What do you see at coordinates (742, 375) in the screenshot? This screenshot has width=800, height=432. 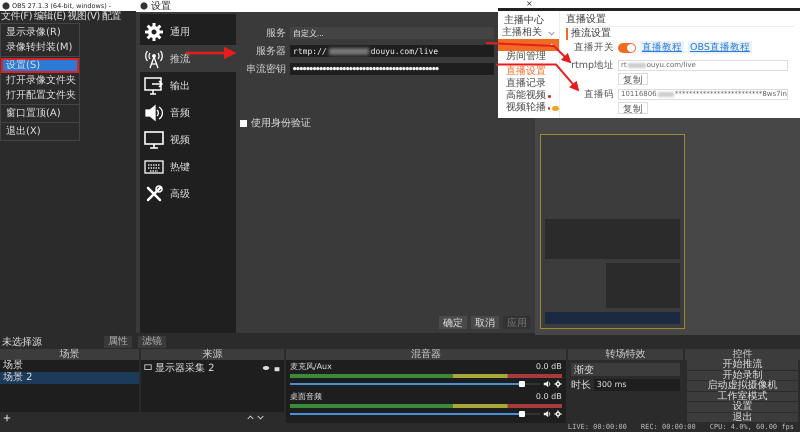 I see `control-button: 开始录制` at bounding box center [742, 375].